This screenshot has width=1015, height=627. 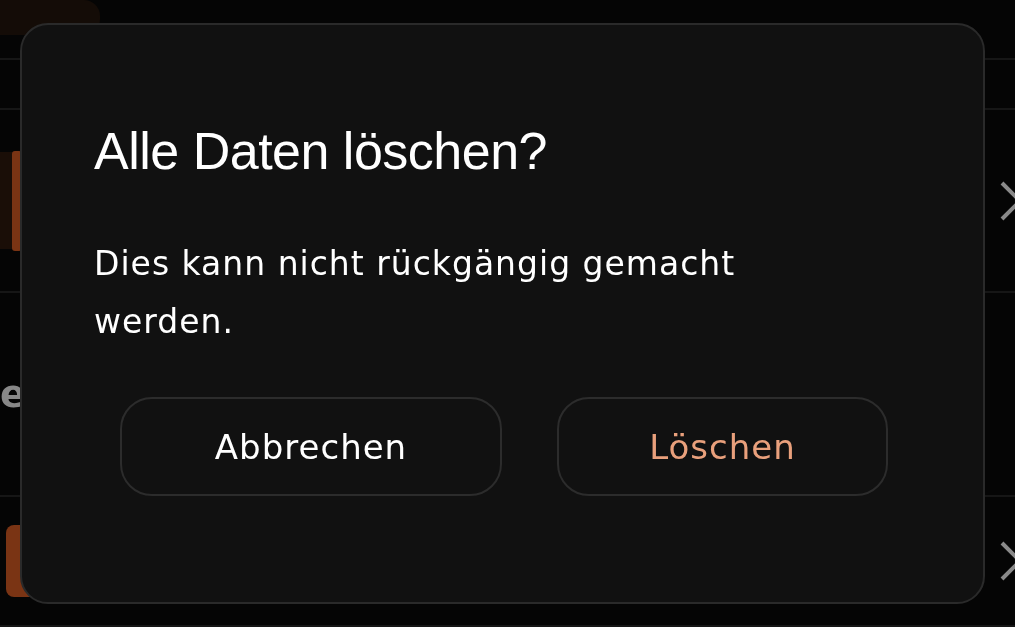 What do you see at coordinates (321, 151) in the screenshot?
I see `dialog-title: Alle Daten löschen?` at bounding box center [321, 151].